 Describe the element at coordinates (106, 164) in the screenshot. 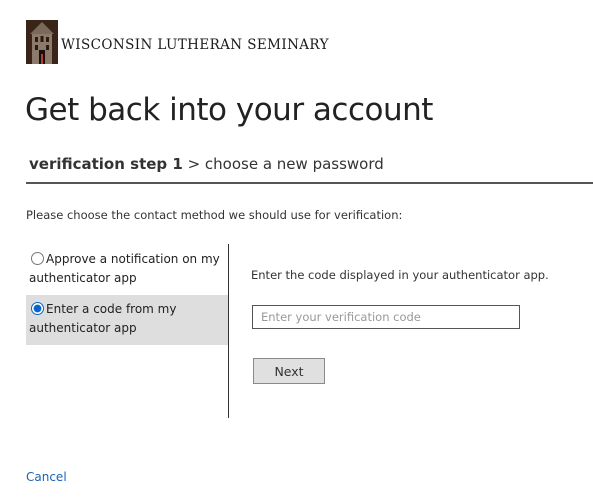

I see `step-current: verification step 1` at that location.